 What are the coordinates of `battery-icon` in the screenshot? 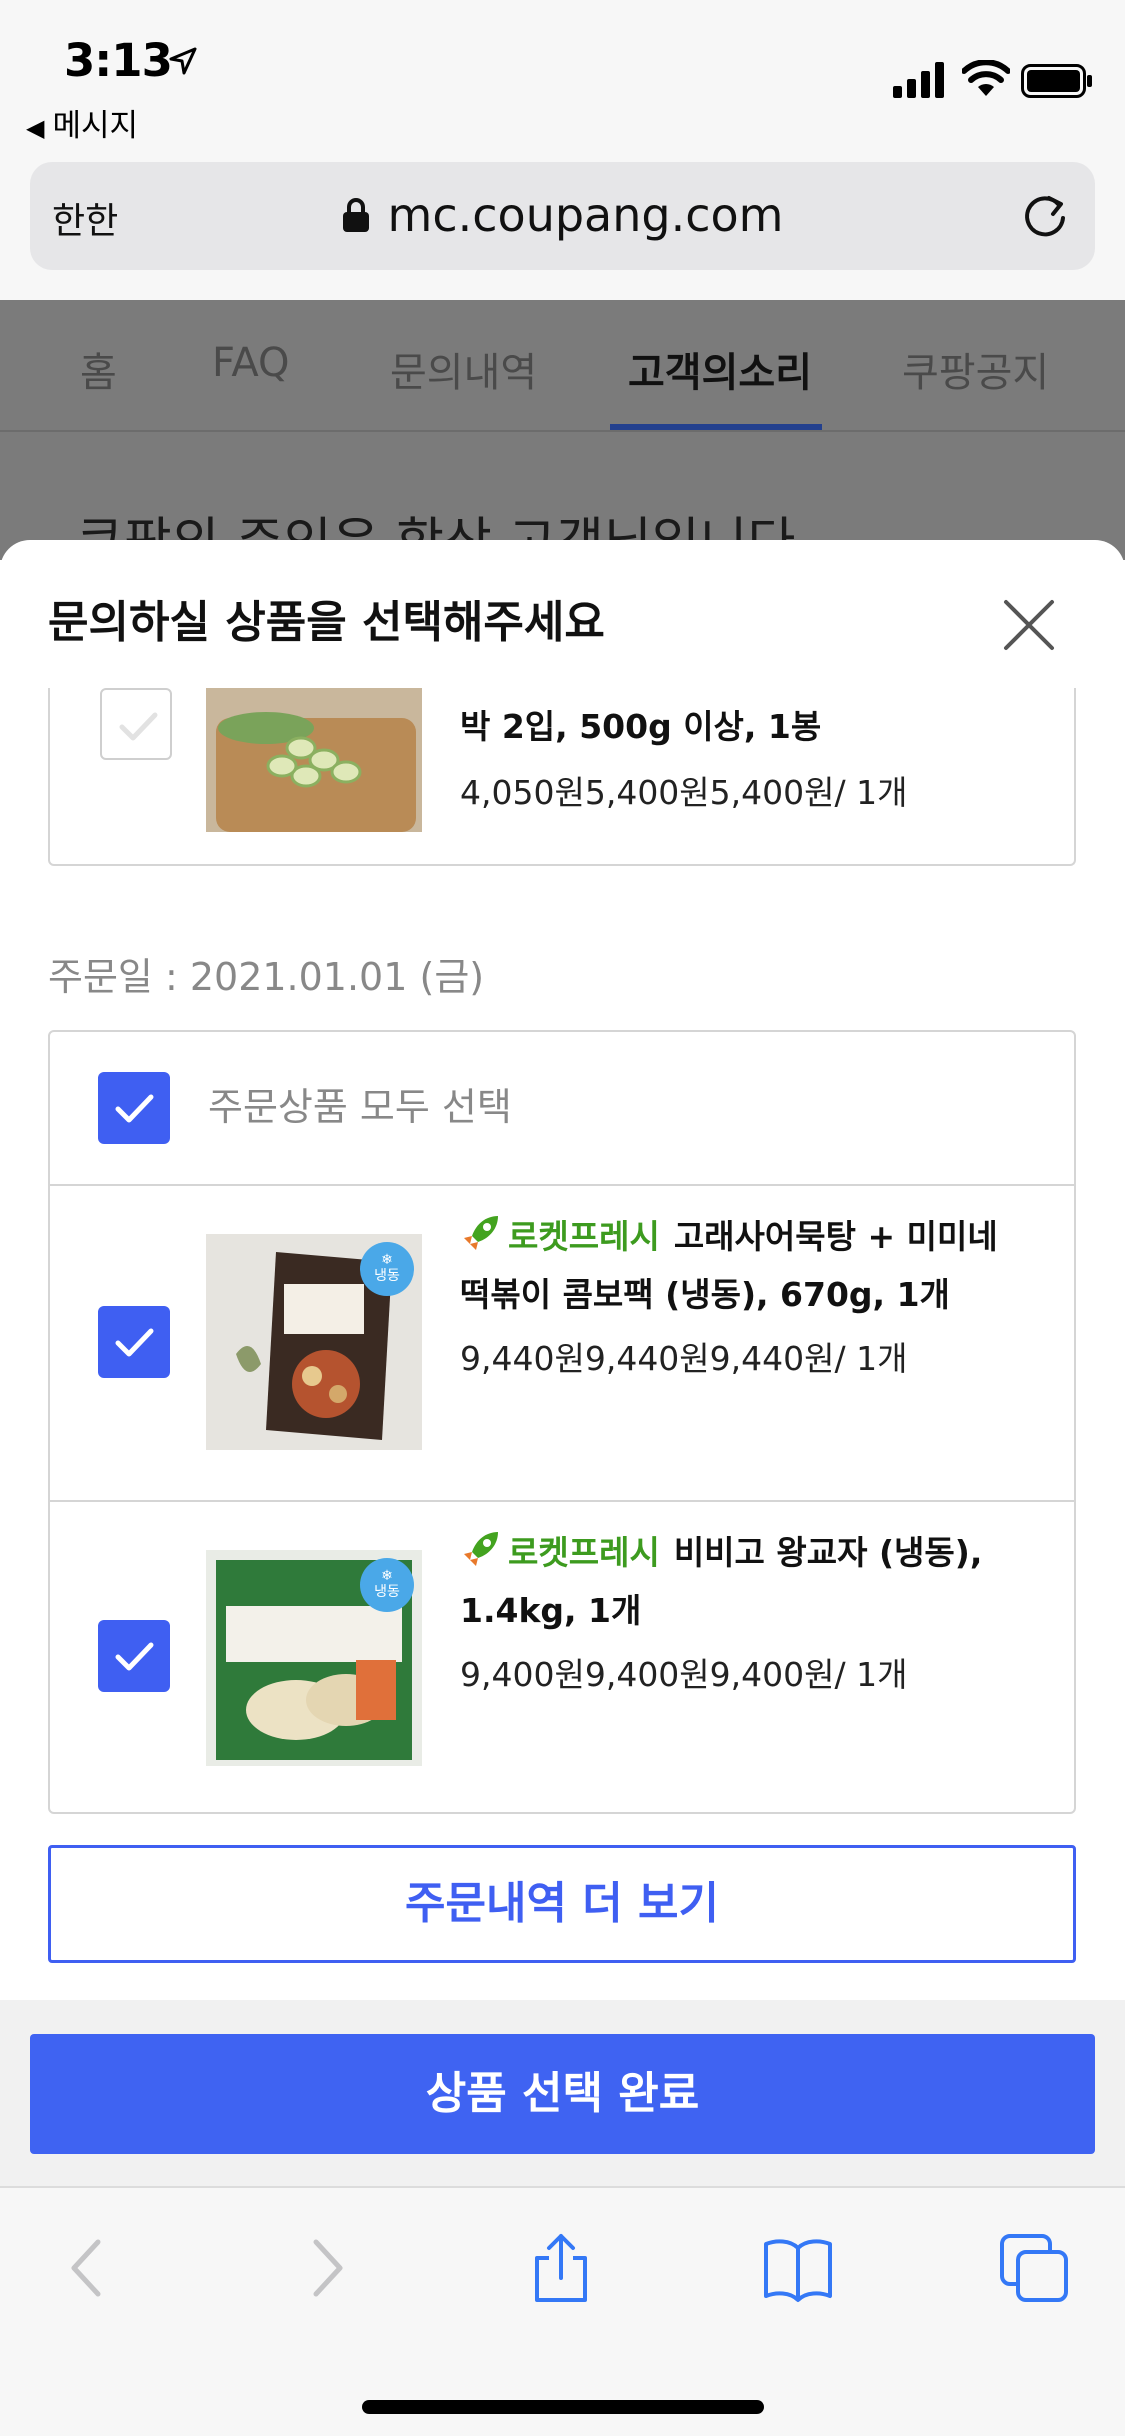 It's located at (1056, 81).